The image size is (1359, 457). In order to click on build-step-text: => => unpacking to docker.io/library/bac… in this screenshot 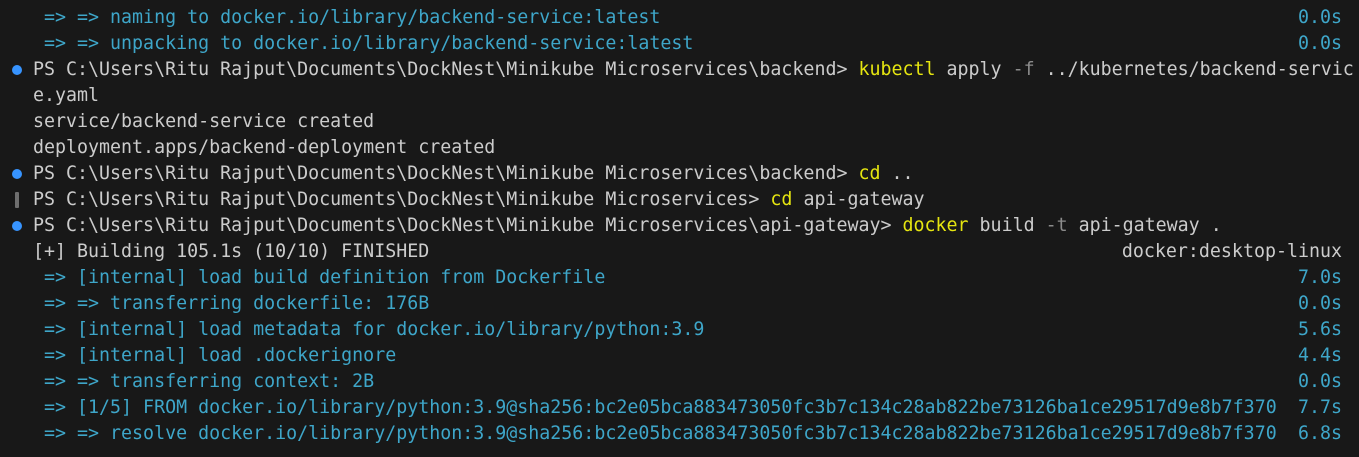, I will do `click(363, 43)`.